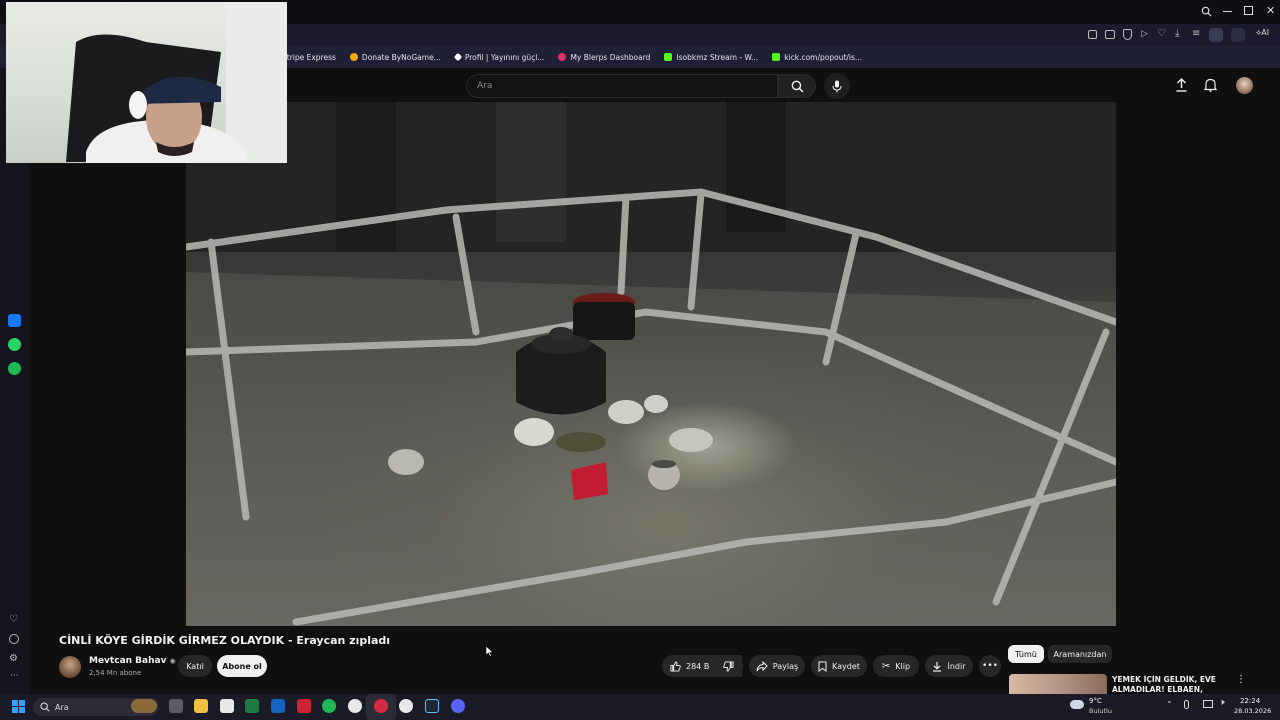  Describe the element at coordinates (18, 706) in the screenshot. I see `windows-start-icon` at that location.